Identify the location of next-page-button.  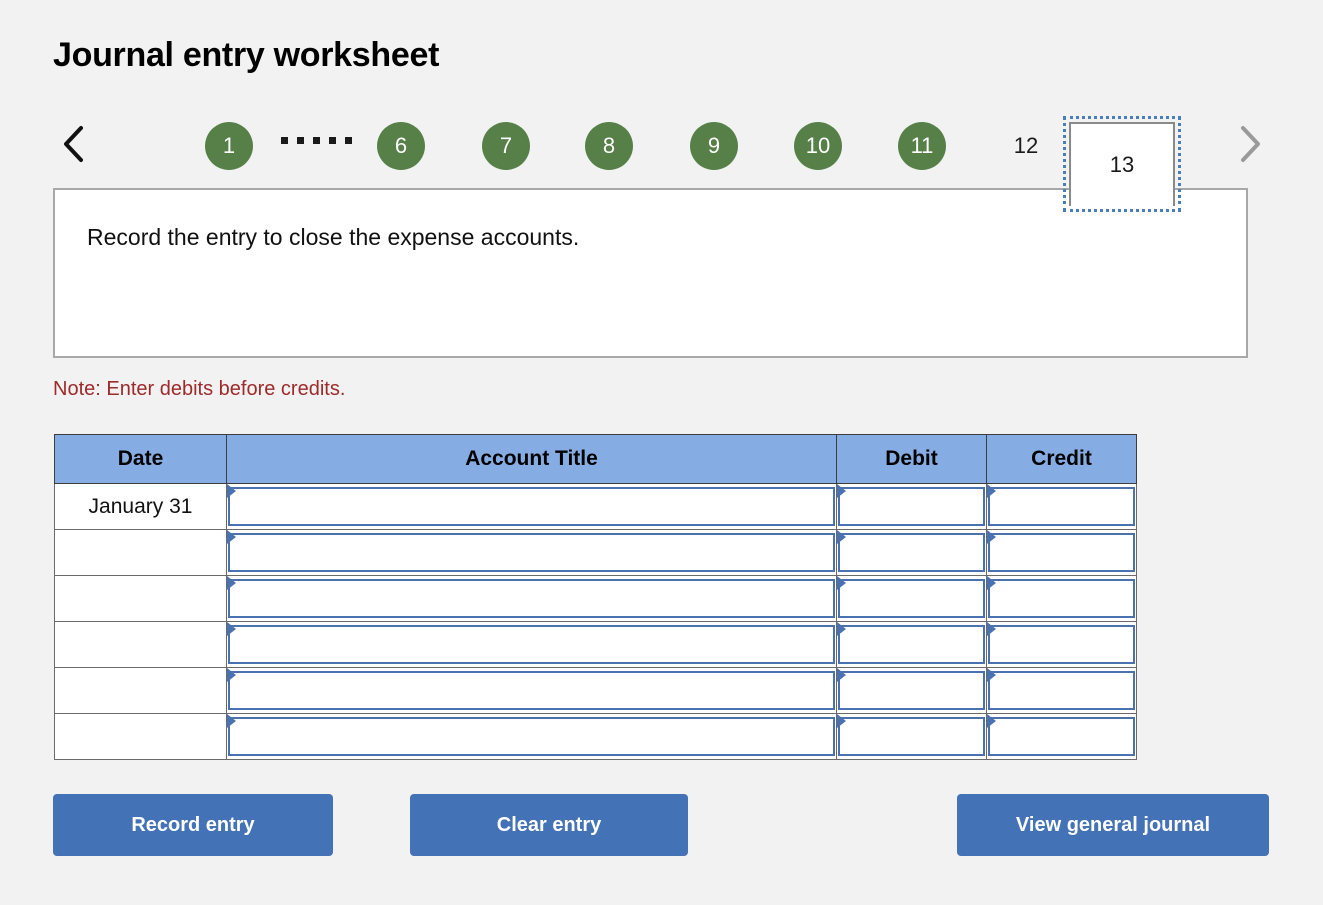
(1249, 144).